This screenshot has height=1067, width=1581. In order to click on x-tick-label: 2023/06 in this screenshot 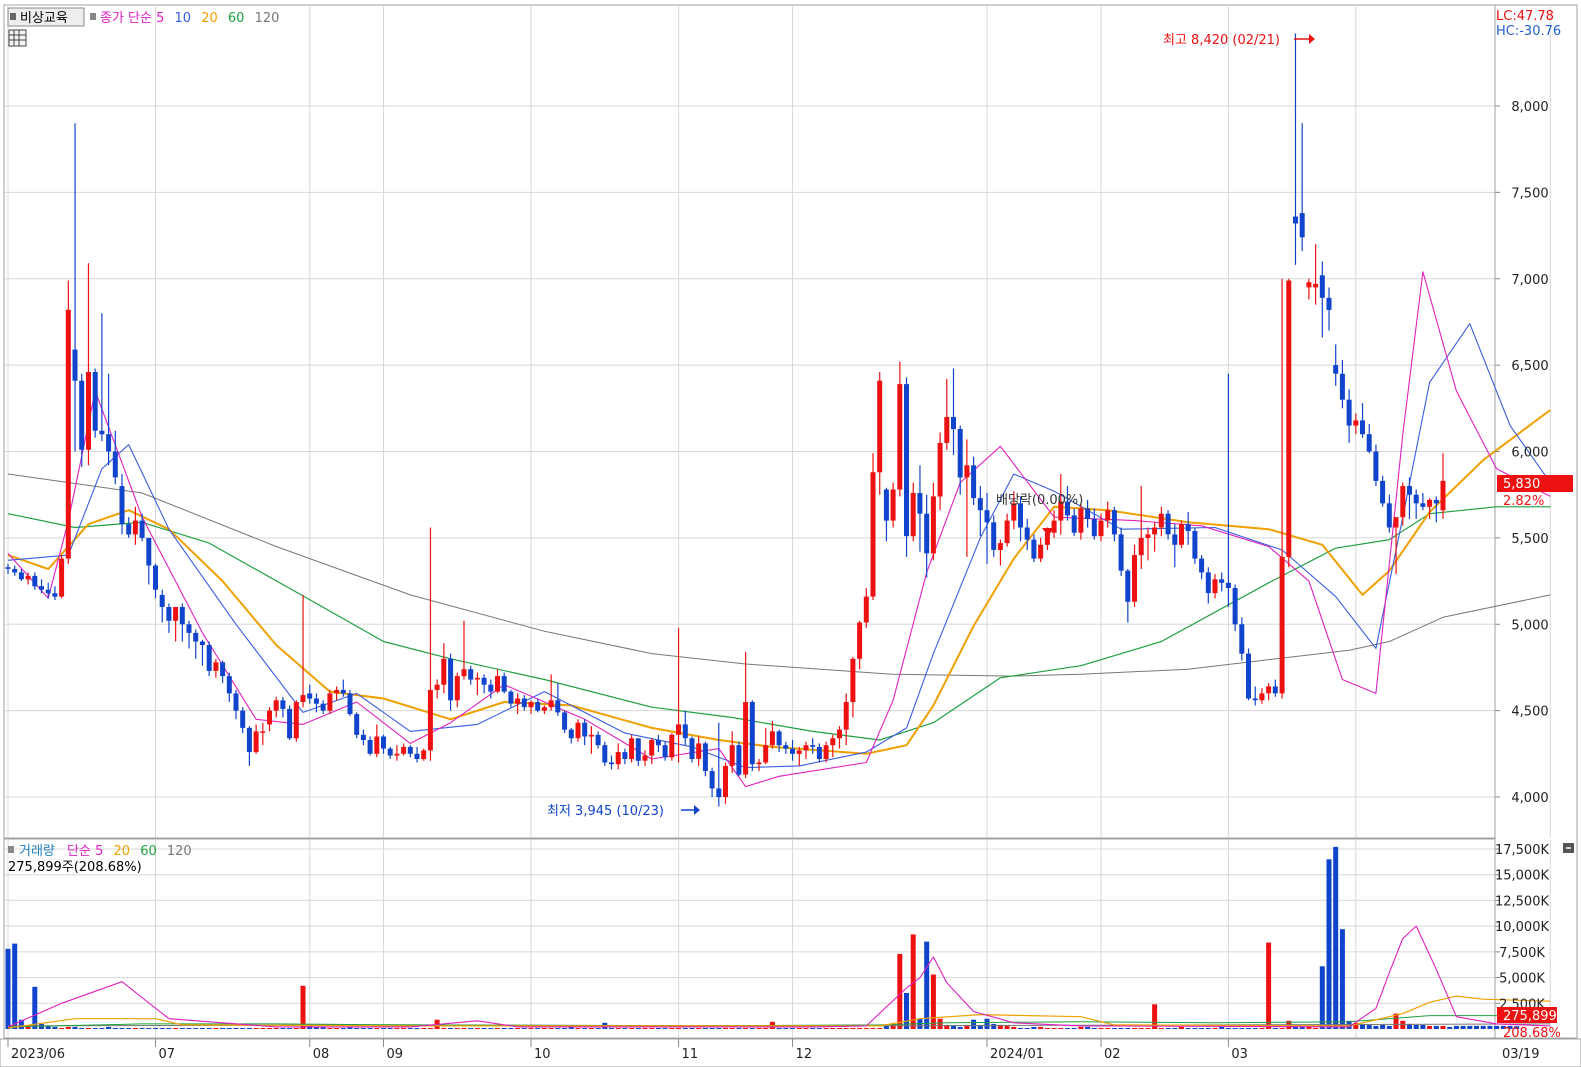, I will do `click(38, 1054)`.